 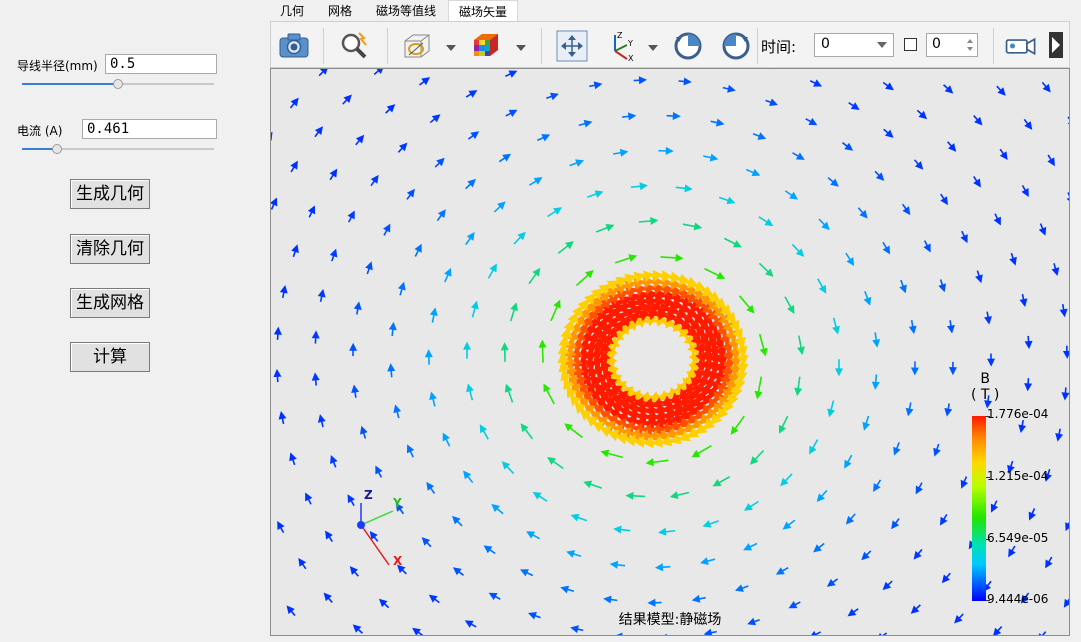 What do you see at coordinates (110, 303) in the screenshot?
I see `generate-mesh-button: 生成网格` at bounding box center [110, 303].